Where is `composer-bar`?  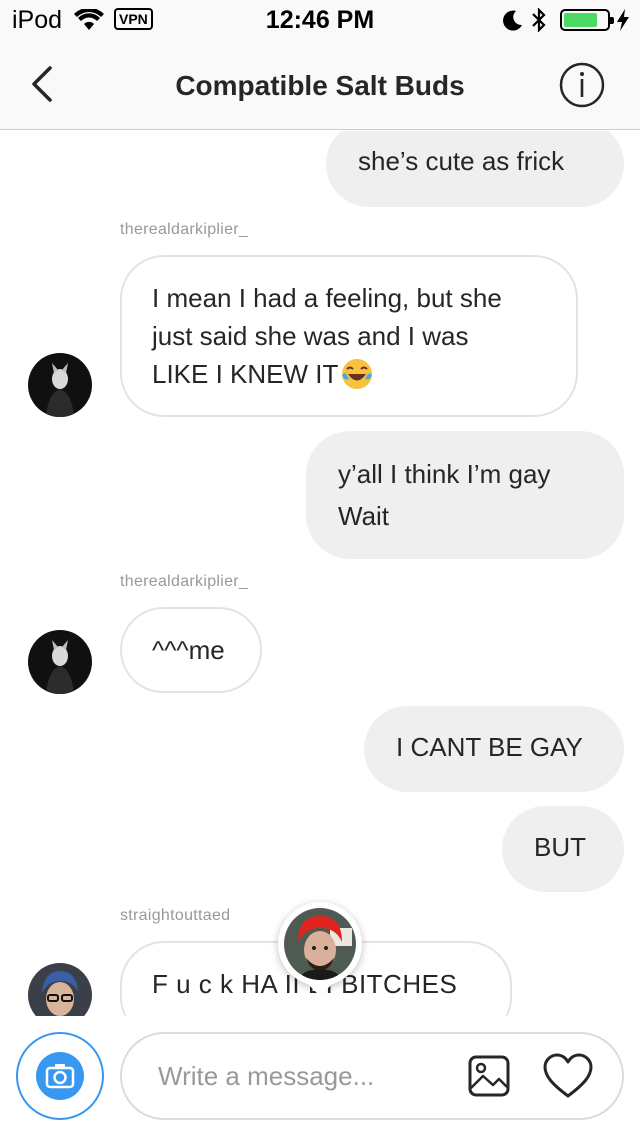 composer-bar is located at coordinates (320, 1076).